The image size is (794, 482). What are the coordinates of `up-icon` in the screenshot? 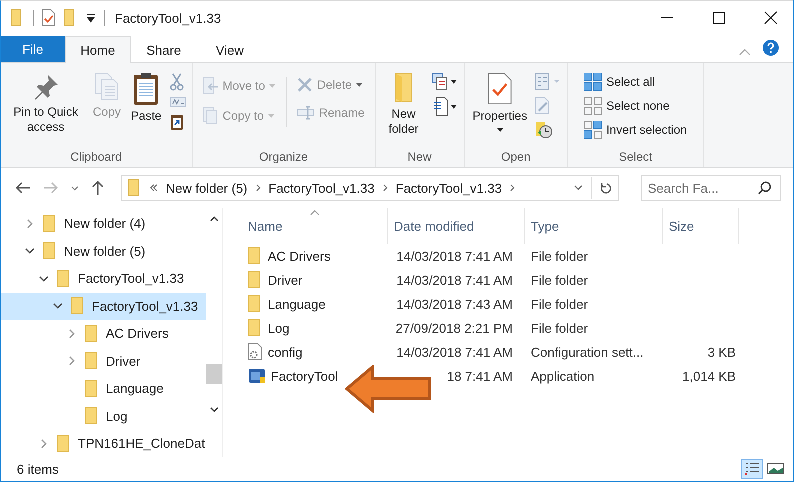 It's located at (98, 188).